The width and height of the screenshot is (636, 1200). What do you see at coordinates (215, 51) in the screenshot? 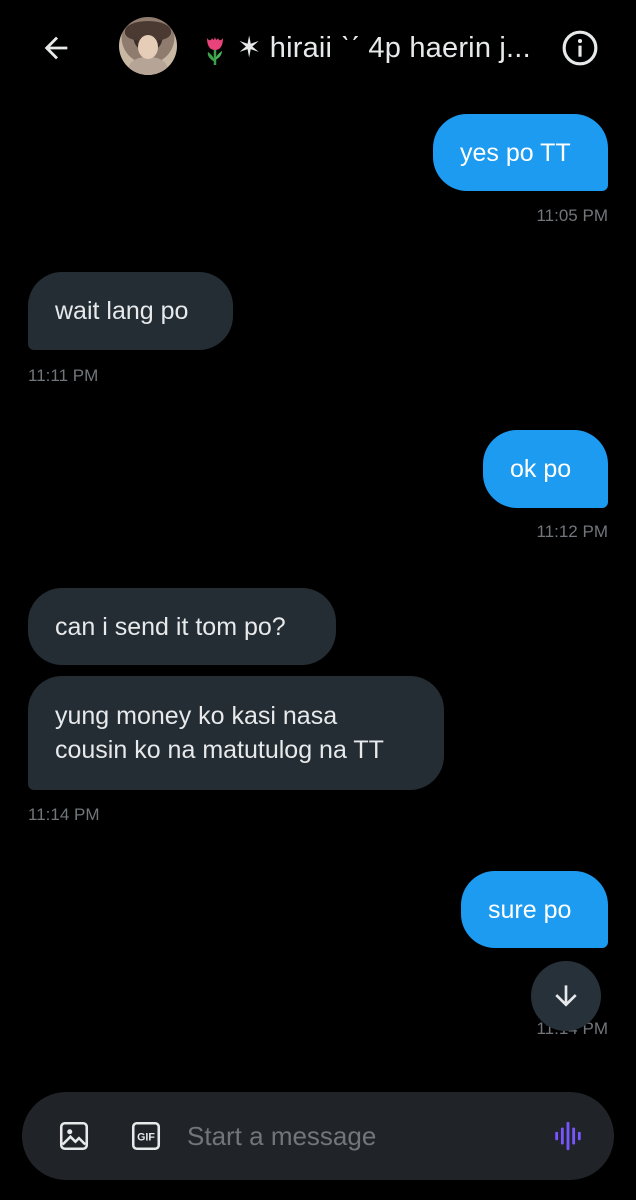
I see `tulip-icon` at bounding box center [215, 51].